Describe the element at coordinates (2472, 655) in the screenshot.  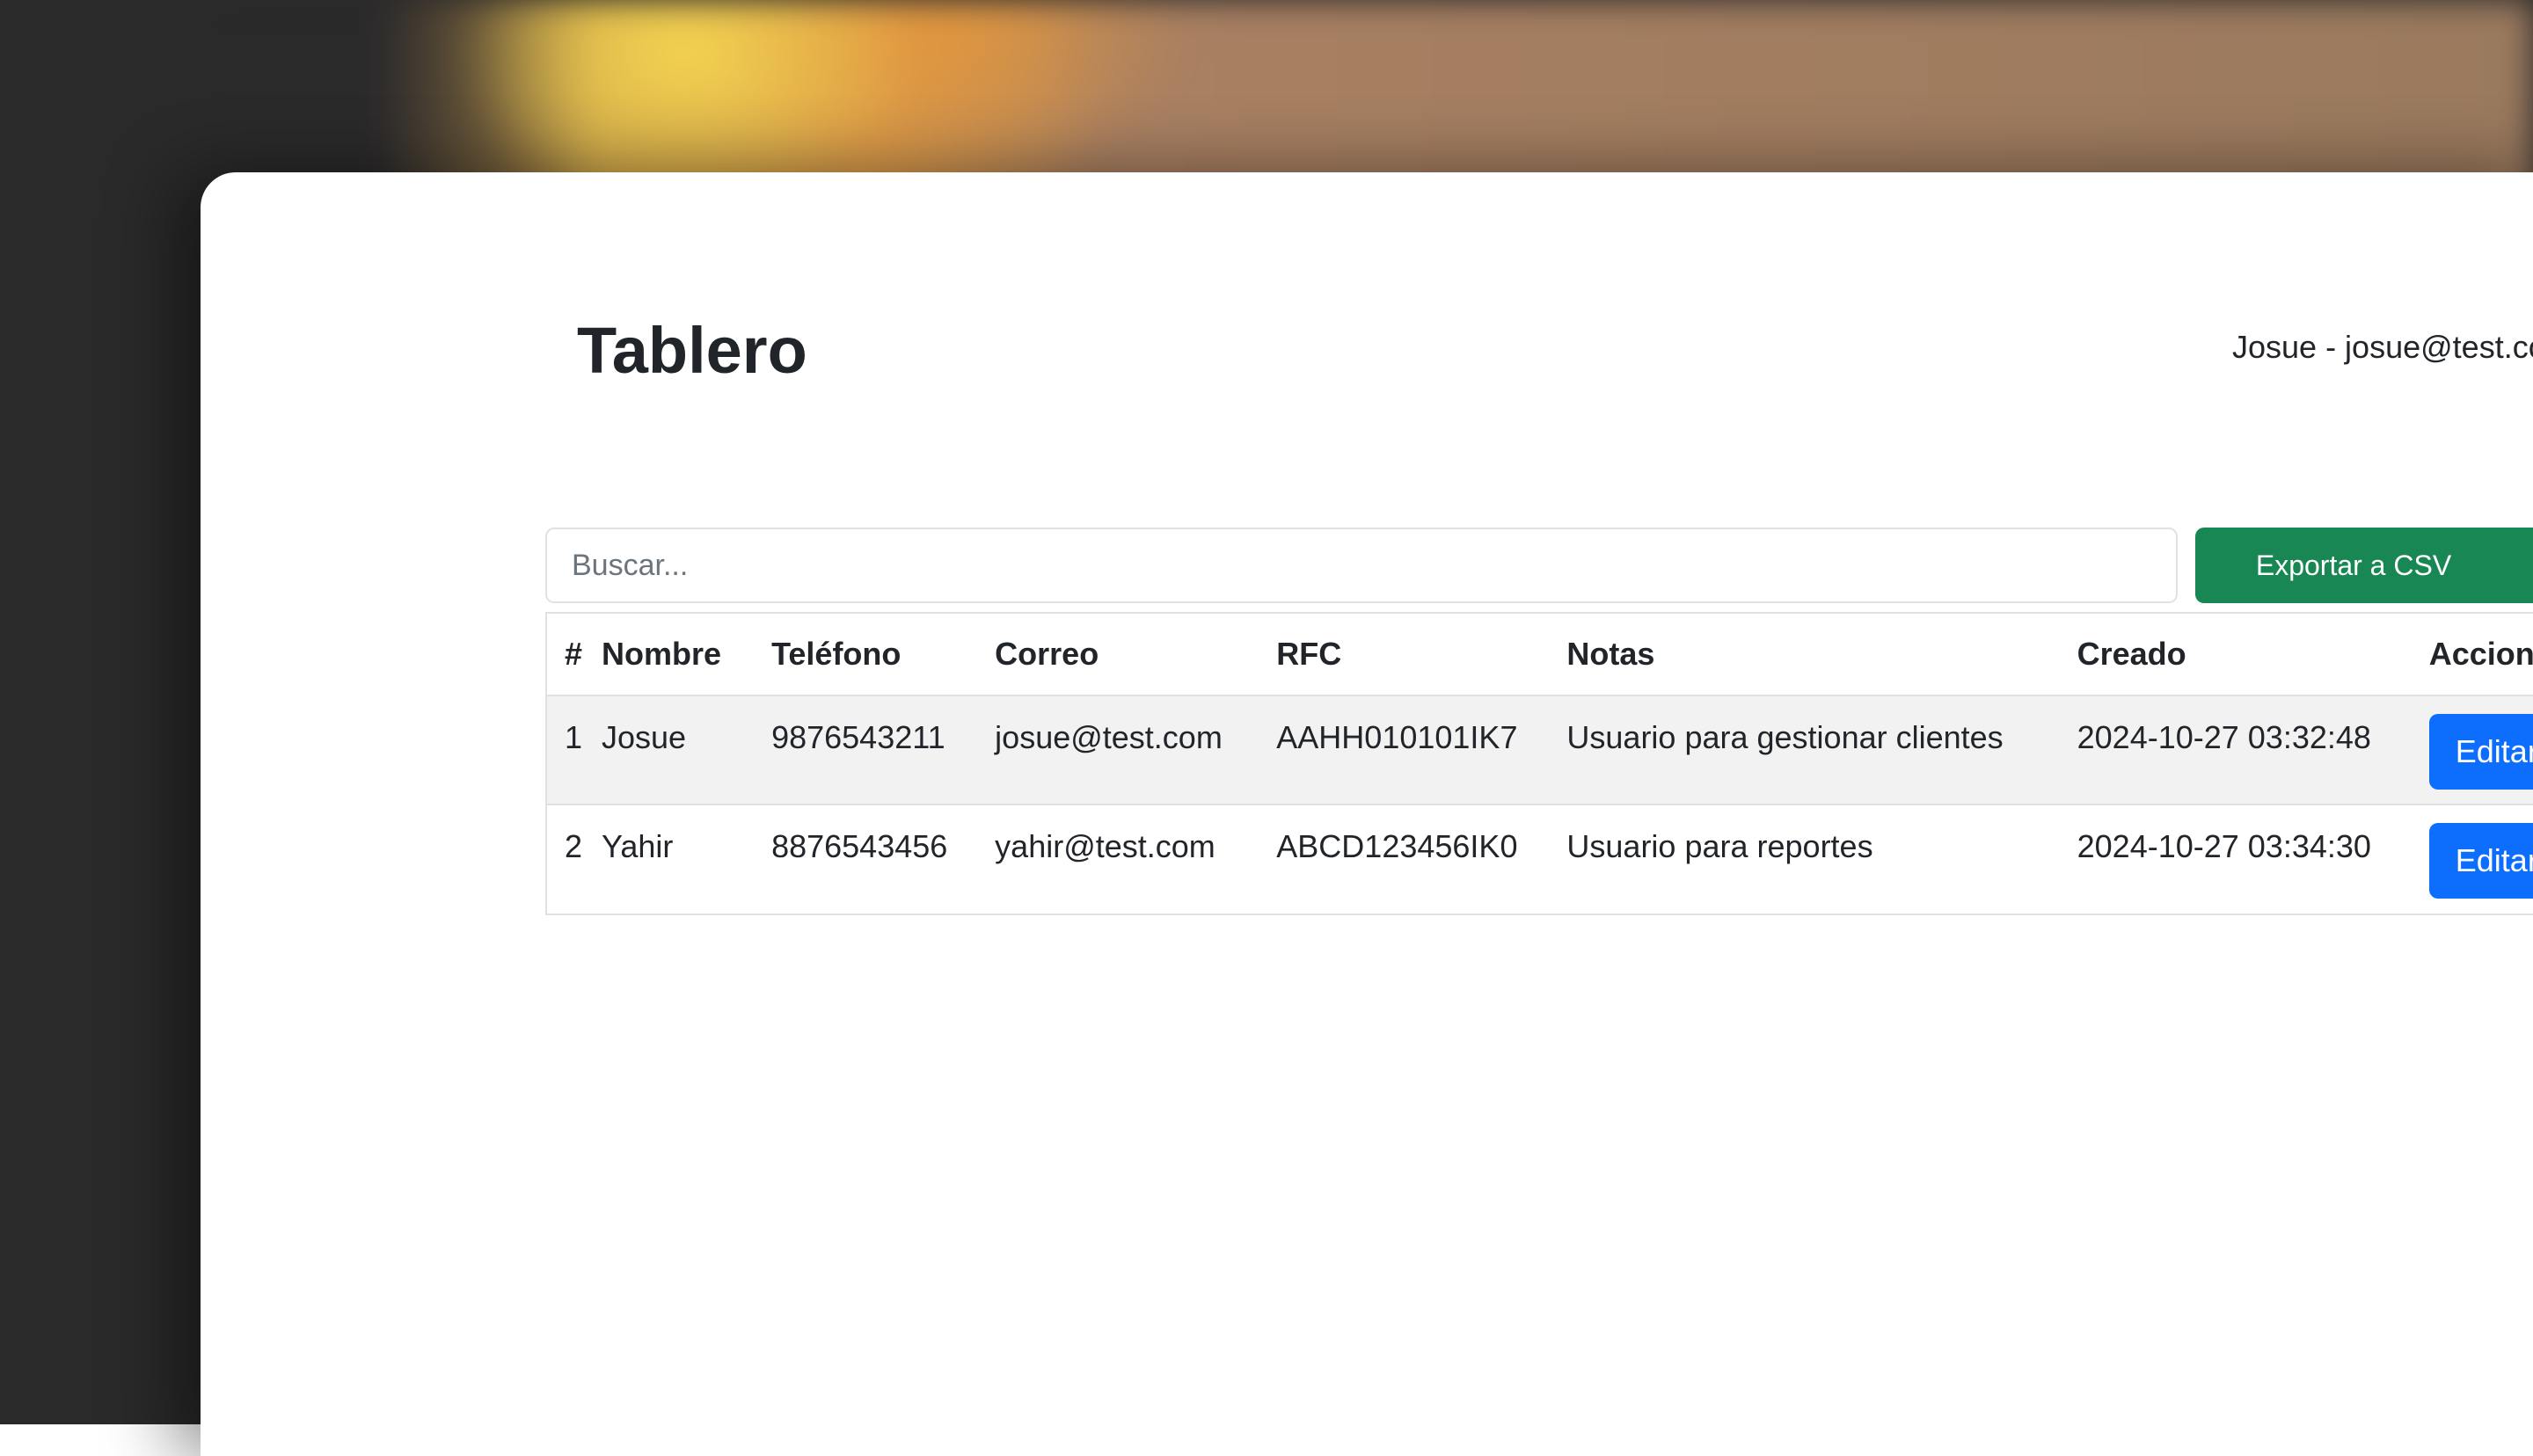
I see `column-header-actions: Acciones` at that location.